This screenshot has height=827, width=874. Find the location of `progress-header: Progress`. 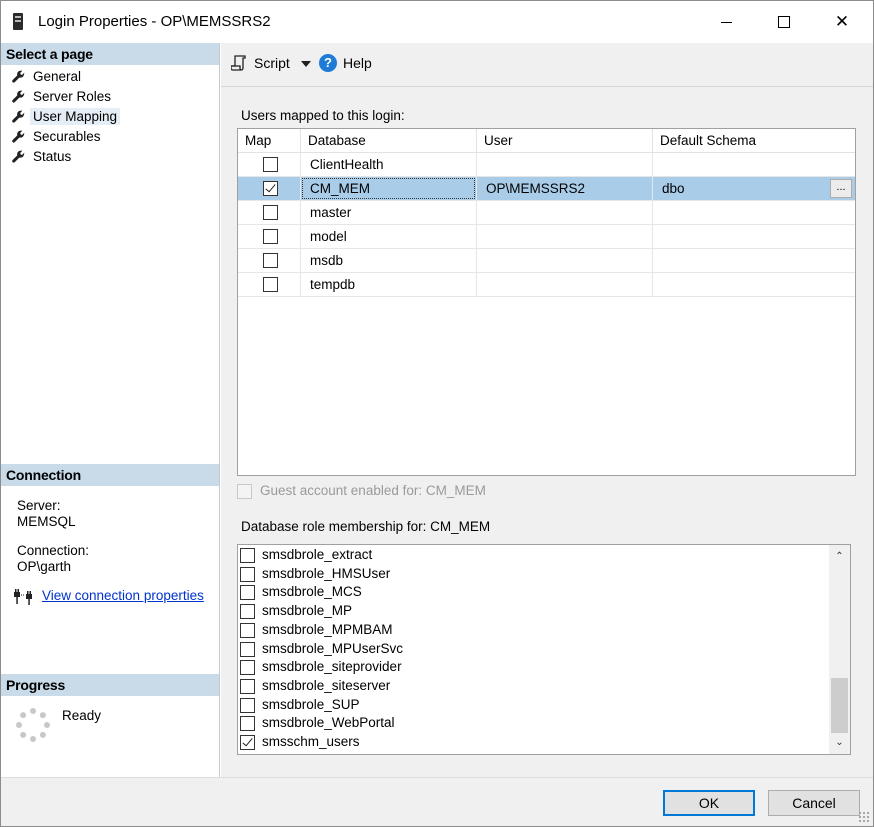

progress-header: Progress is located at coordinates (110, 685).